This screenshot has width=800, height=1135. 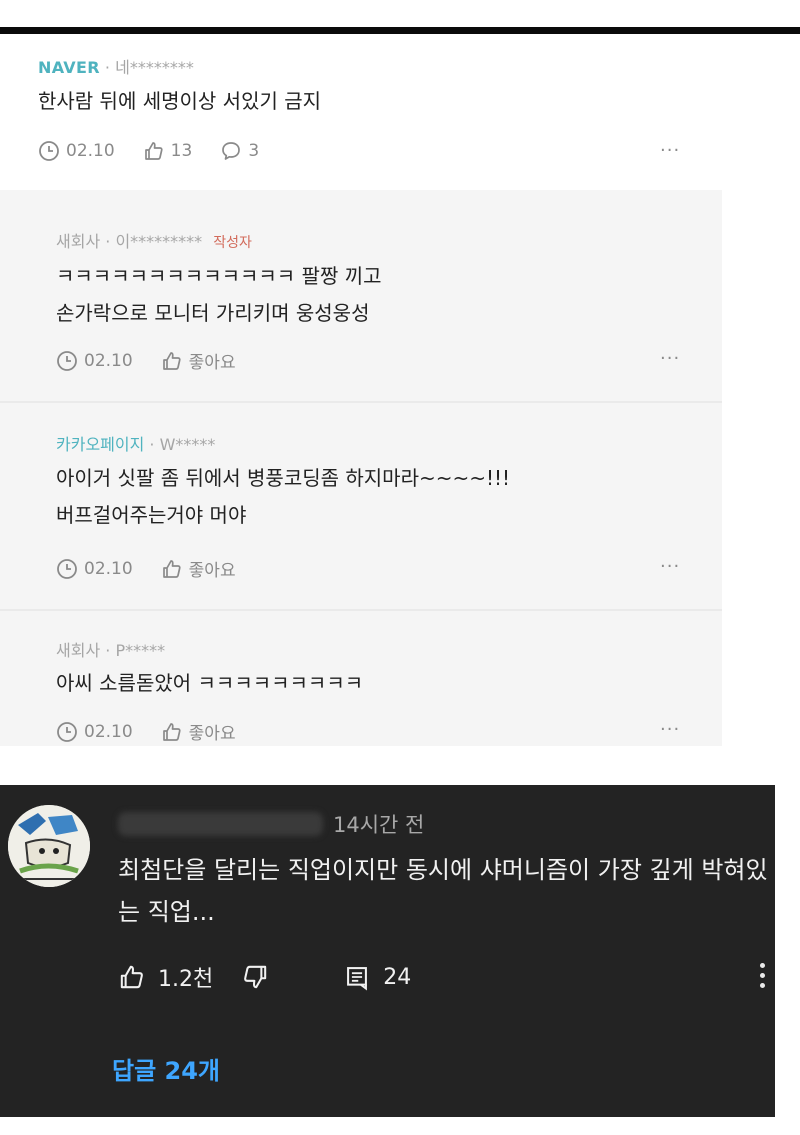 I want to click on youtube-comment-meta: 14시간 전, so click(x=271, y=824).